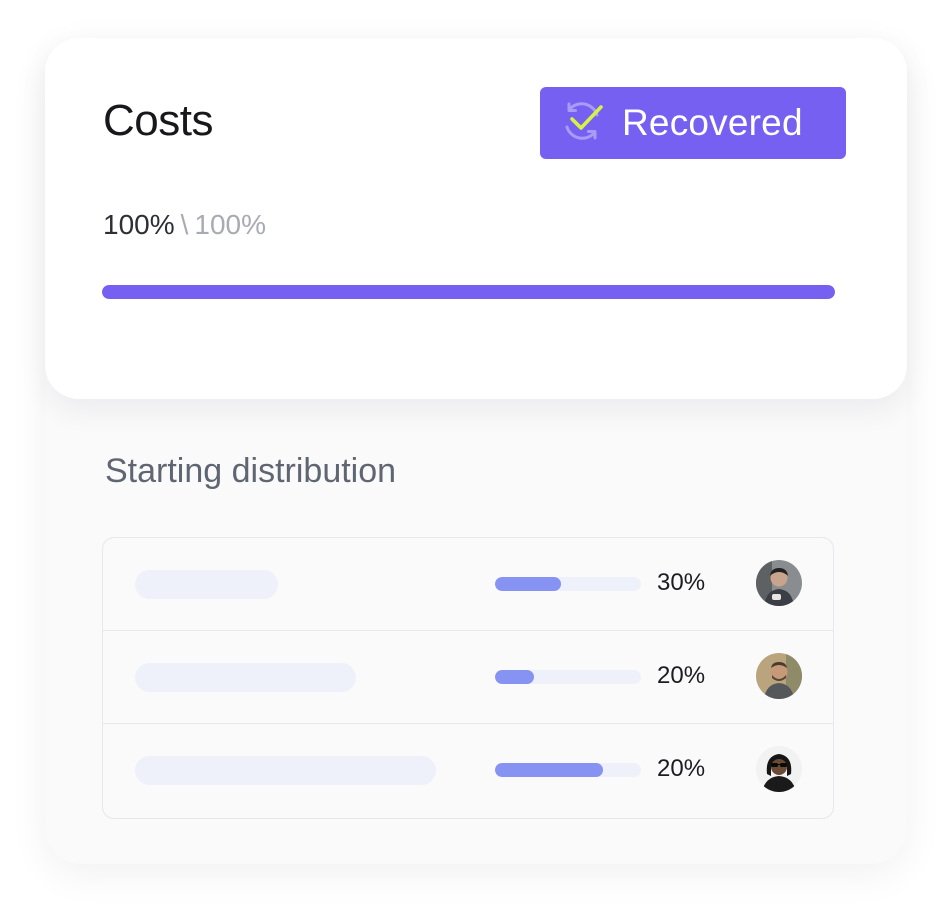  What do you see at coordinates (712, 122) in the screenshot?
I see `badge-label: Recovered` at bounding box center [712, 122].